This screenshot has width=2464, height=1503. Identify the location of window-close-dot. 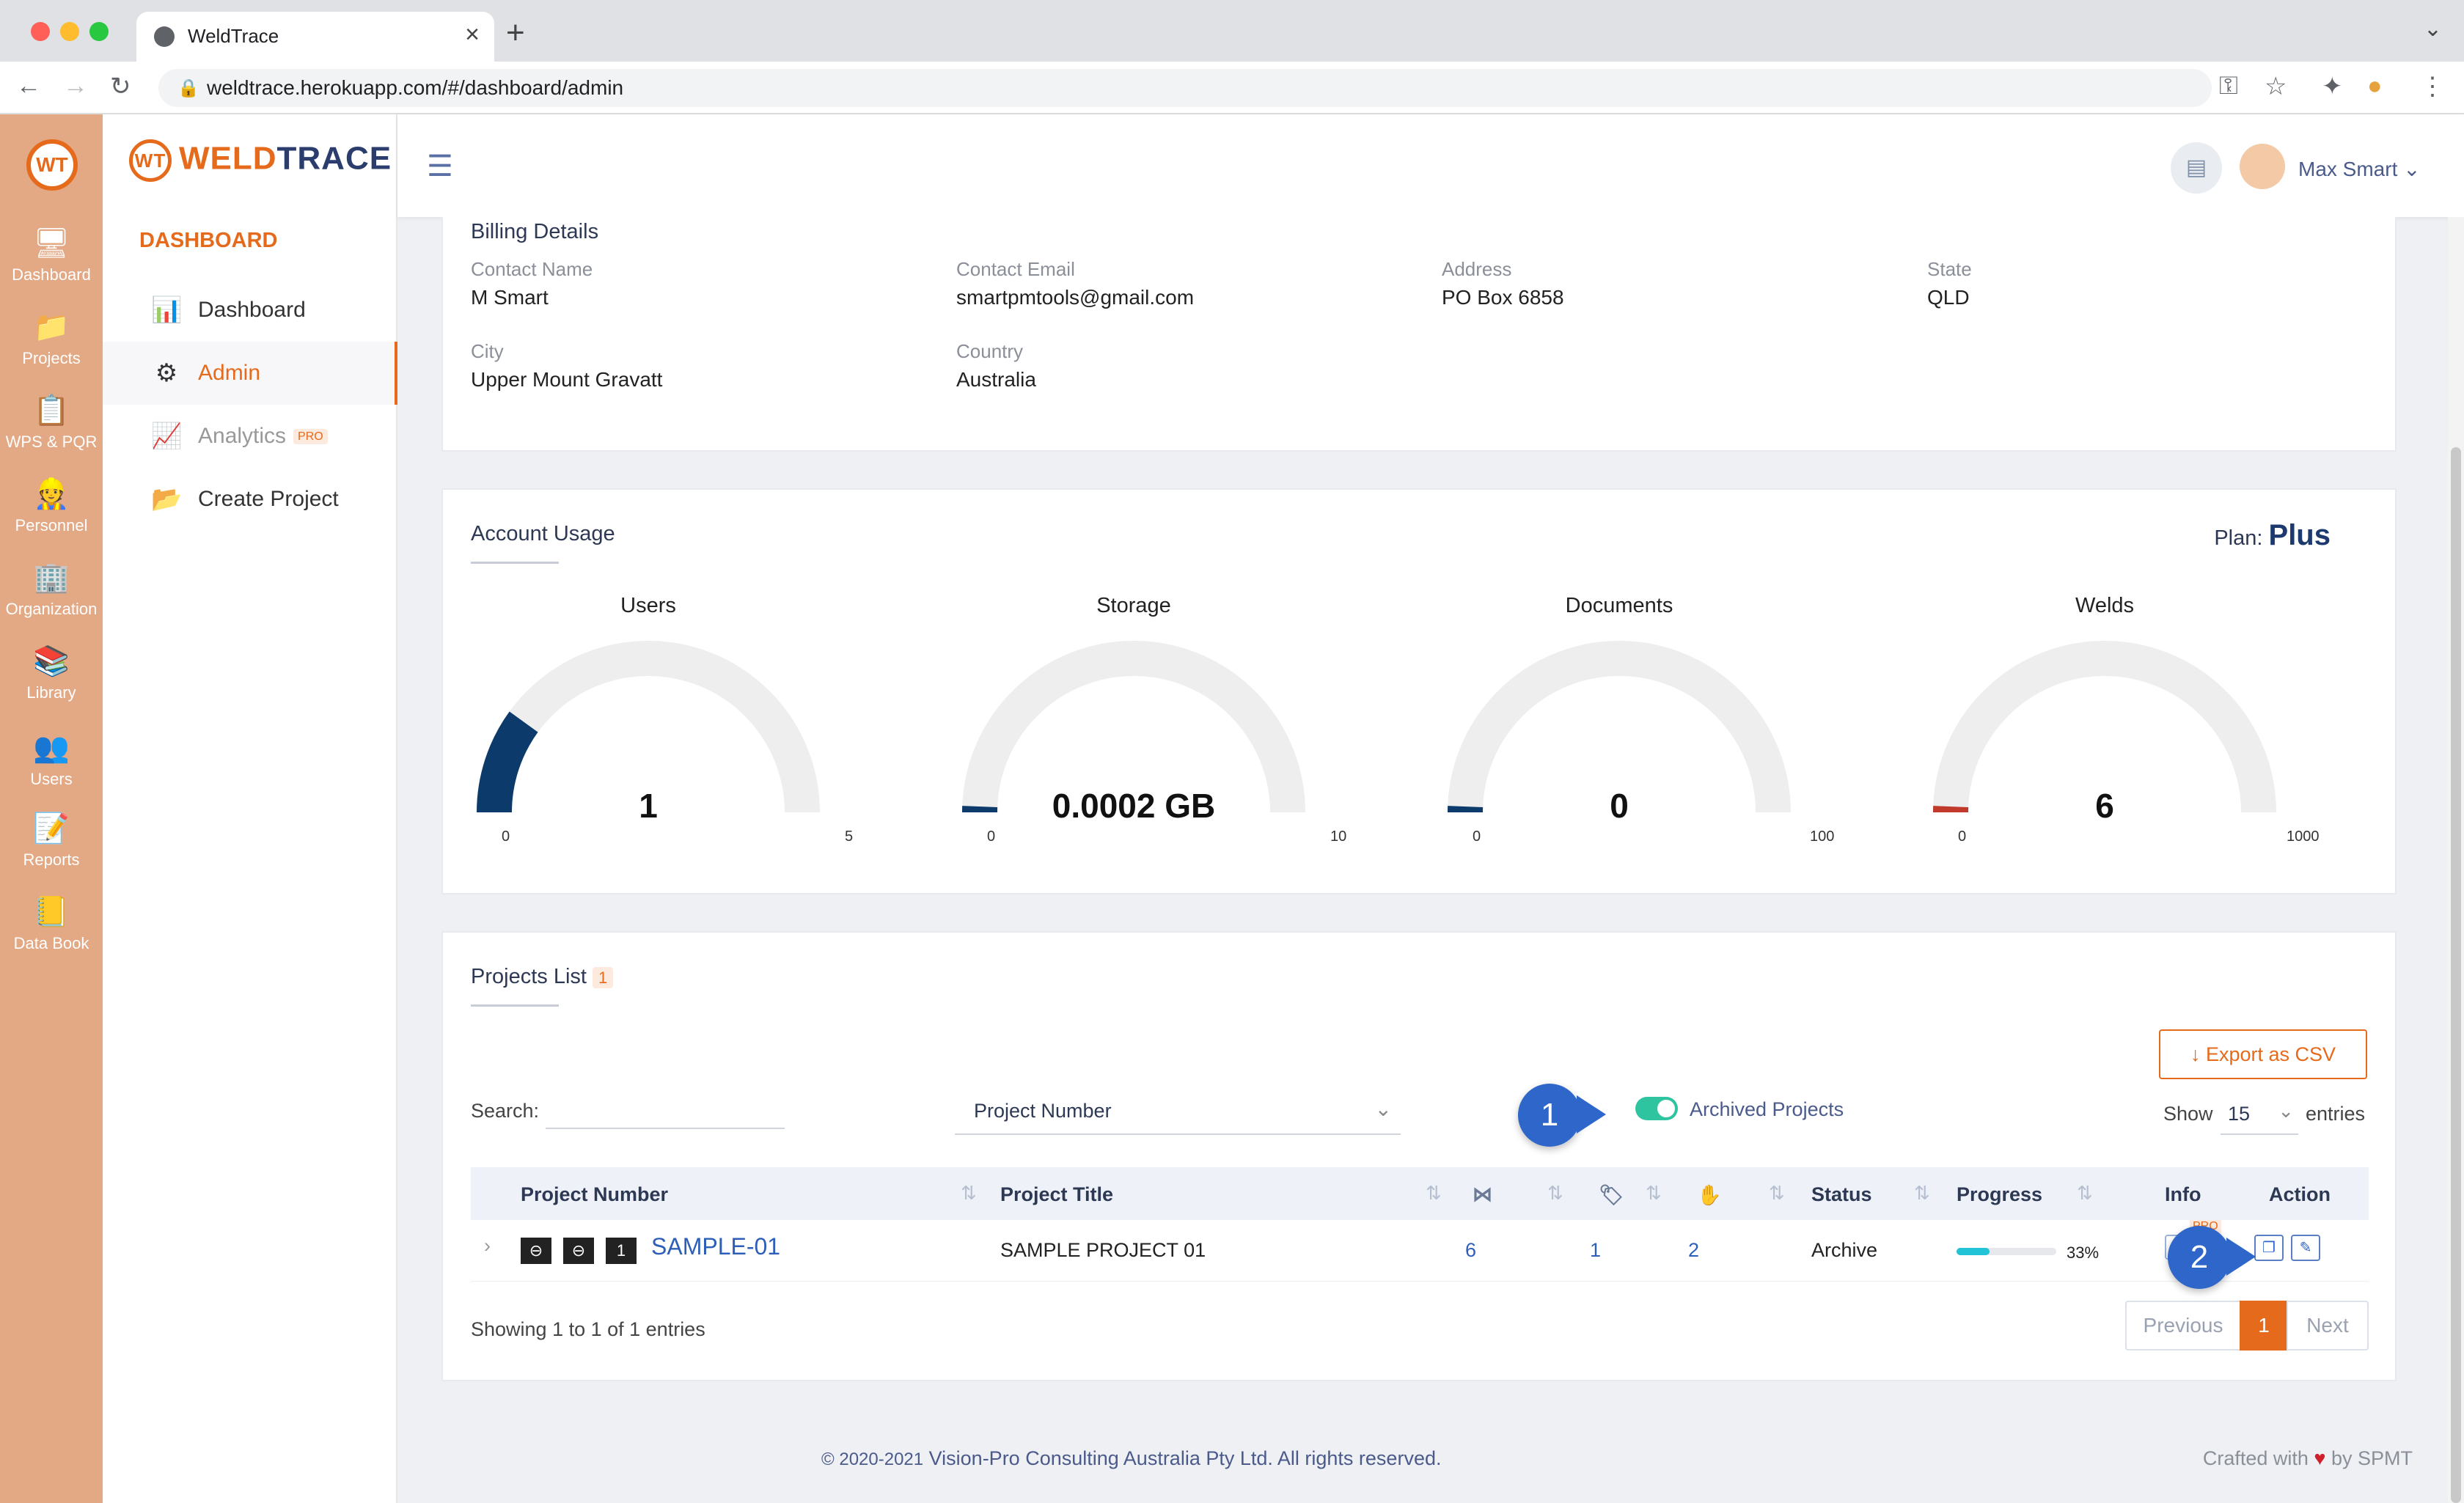
(40, 31).